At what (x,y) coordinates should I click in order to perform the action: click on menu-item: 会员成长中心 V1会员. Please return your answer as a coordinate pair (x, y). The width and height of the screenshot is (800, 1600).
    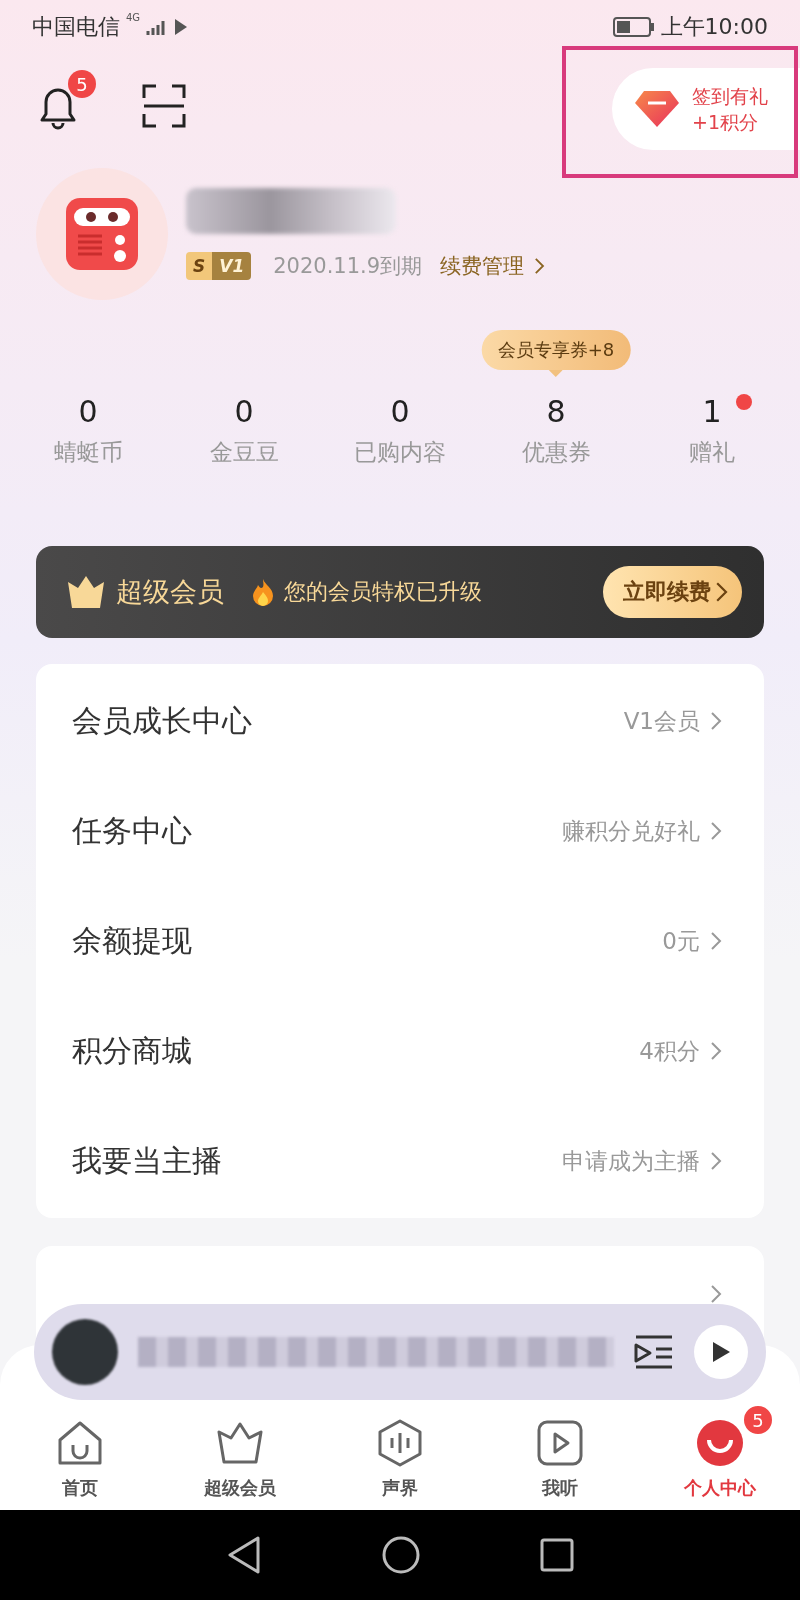
    Looking at the image, I should click on (400, 721).